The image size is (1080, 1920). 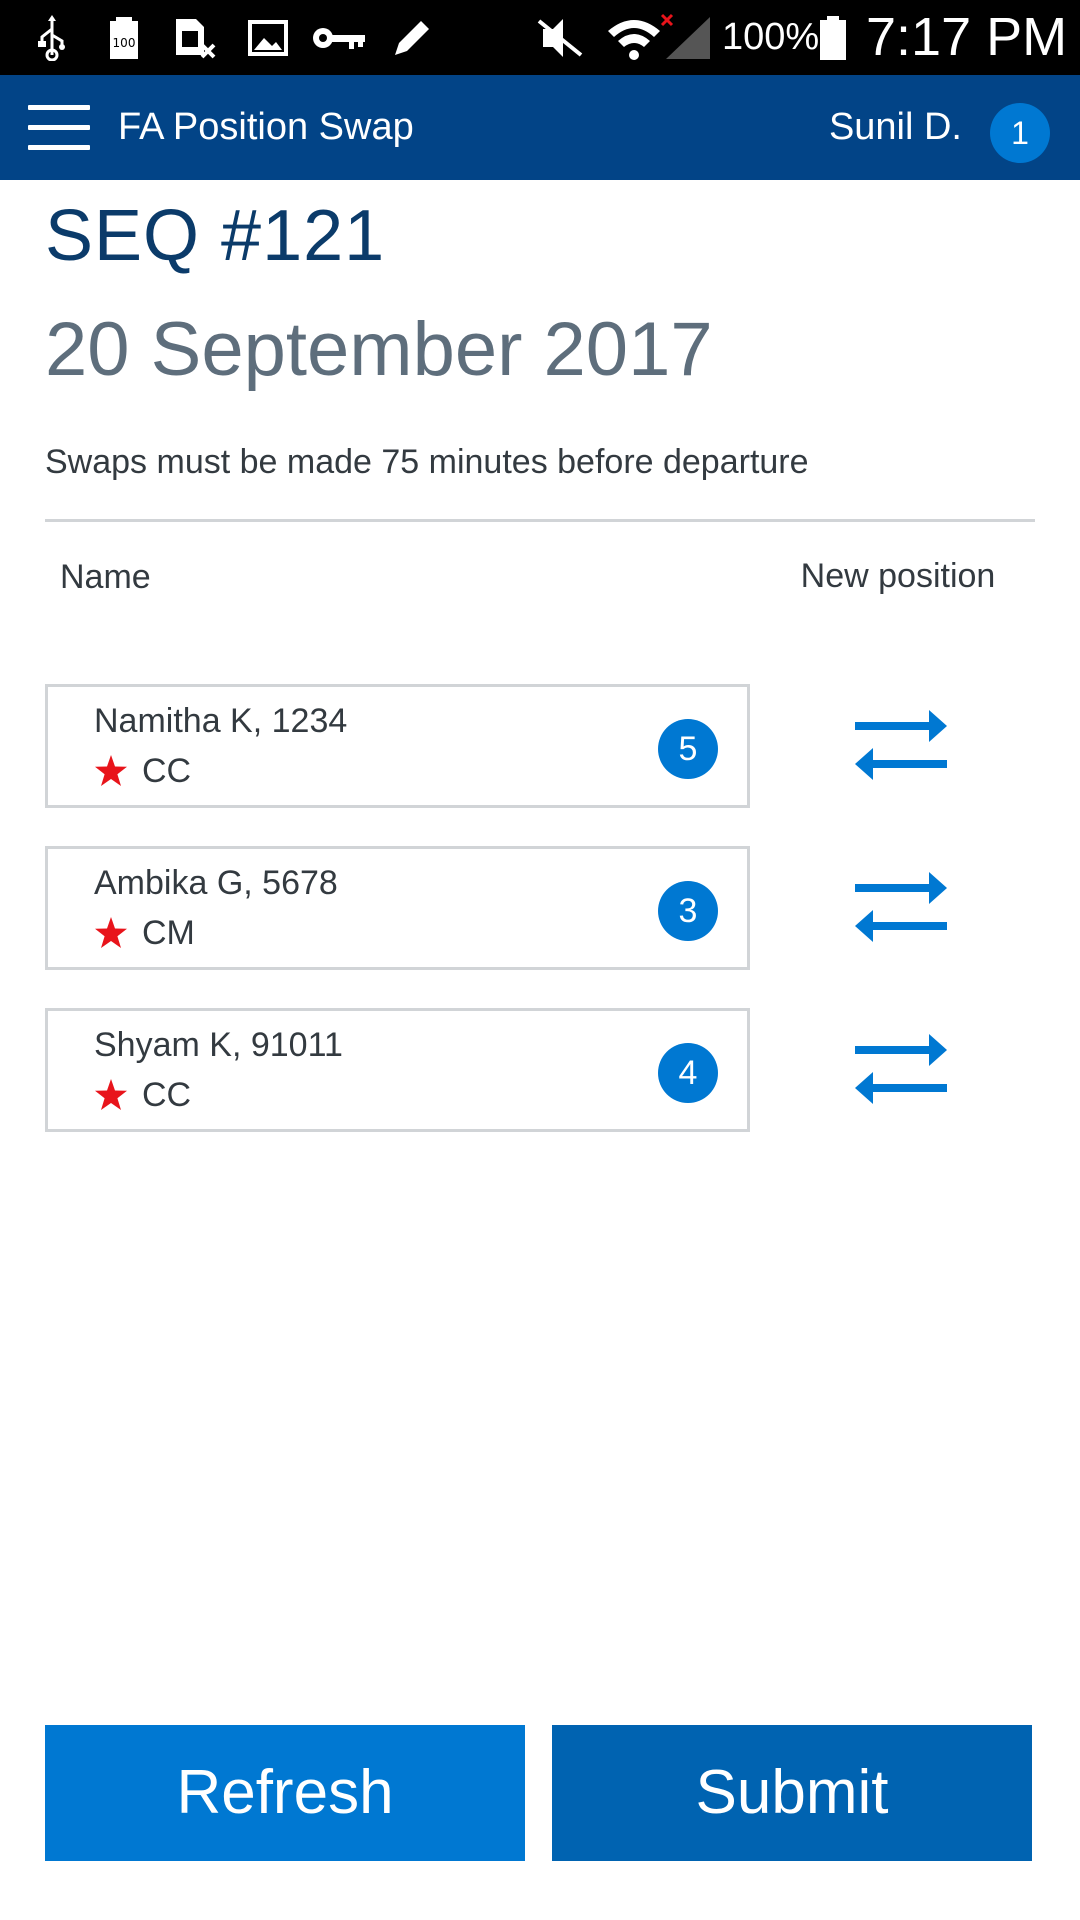 I want to click on column-header-new-position: New position, so click(x=898, y=576).